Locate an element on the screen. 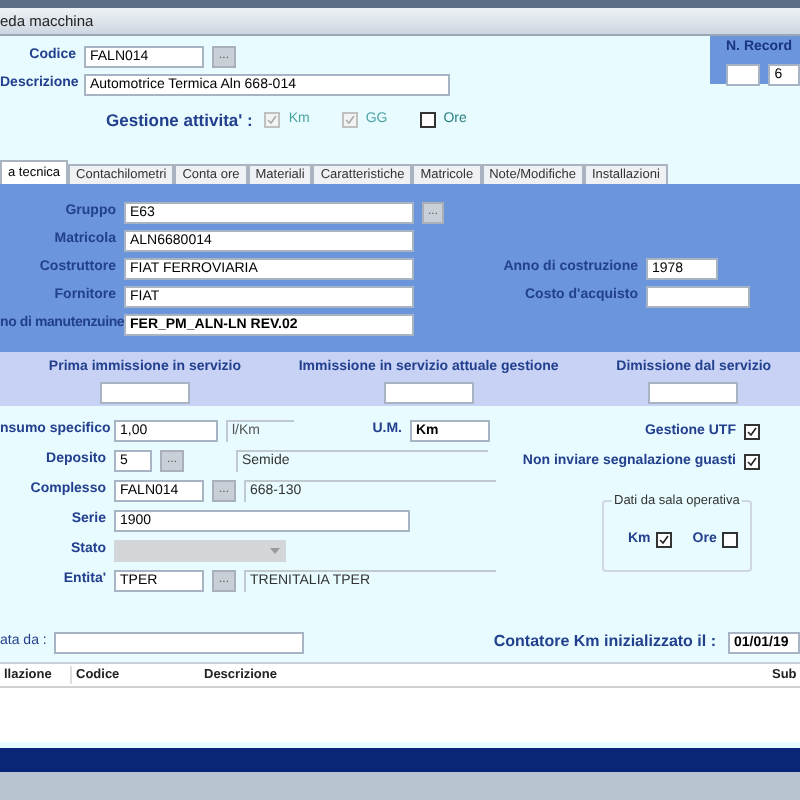 This screenshot has width=800, height=800. record-field is located at coordinates (743, 74).